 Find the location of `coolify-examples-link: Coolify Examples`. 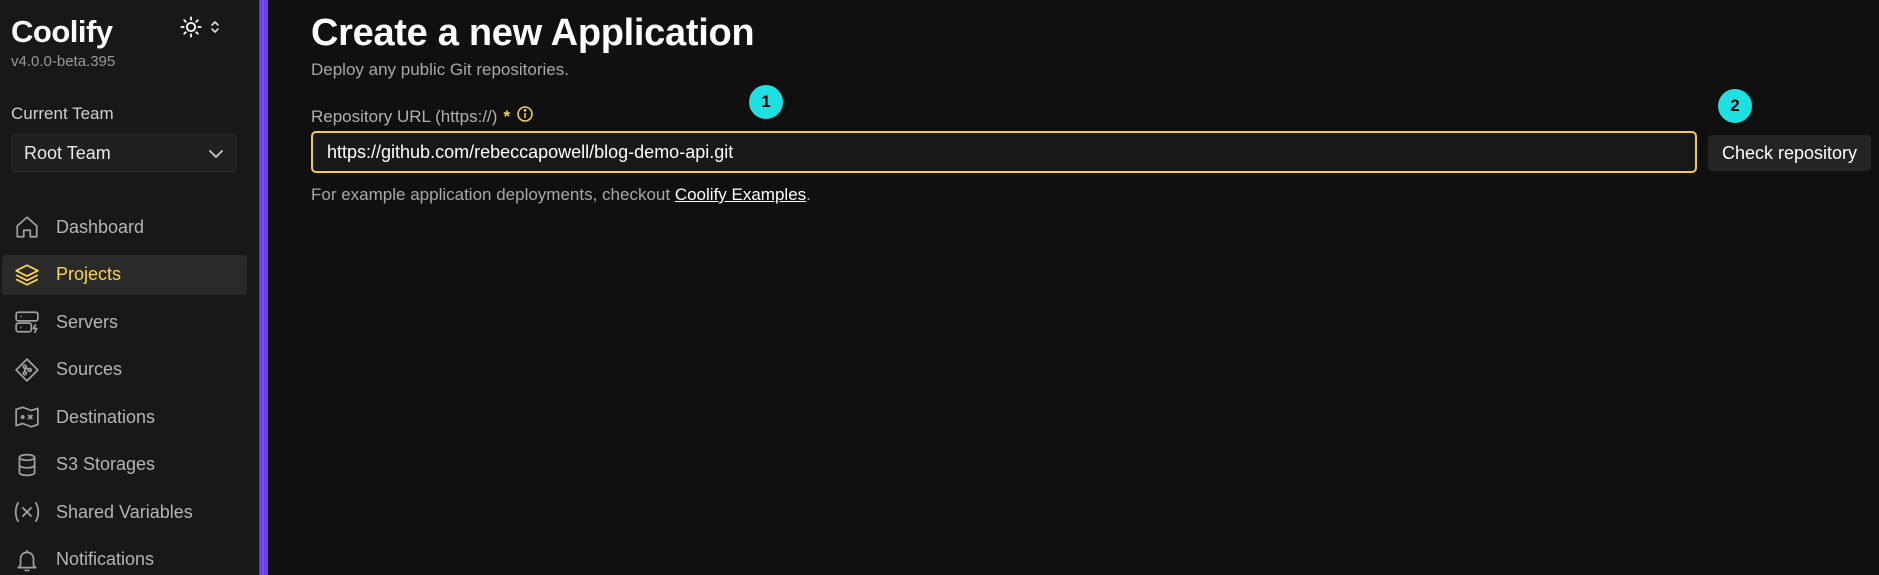

coolify-examples-link: Coolify Examples is located at coordinates (740, 194).